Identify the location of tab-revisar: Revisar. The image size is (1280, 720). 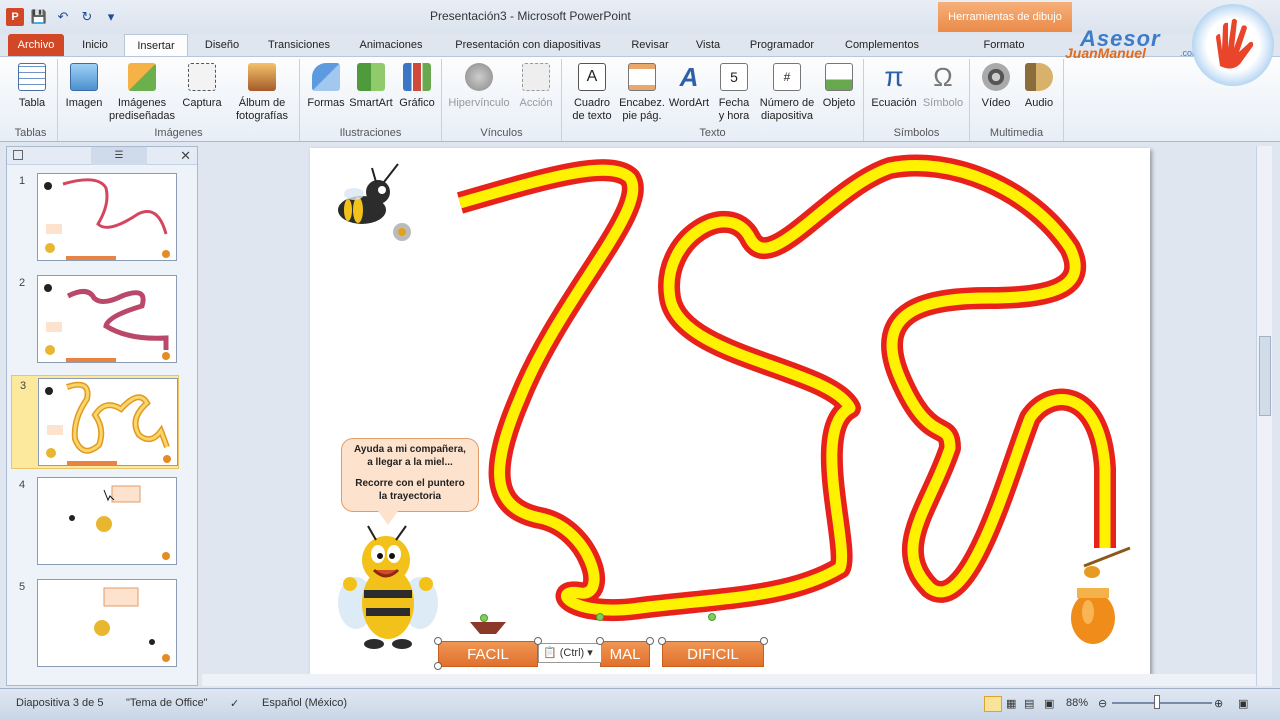
(650, 45).